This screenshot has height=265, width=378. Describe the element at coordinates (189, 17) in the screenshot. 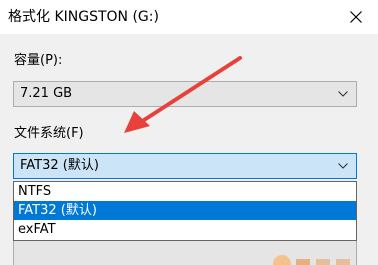

I see `title-bar: 格式化 KINGSTON (G:)` at that location.